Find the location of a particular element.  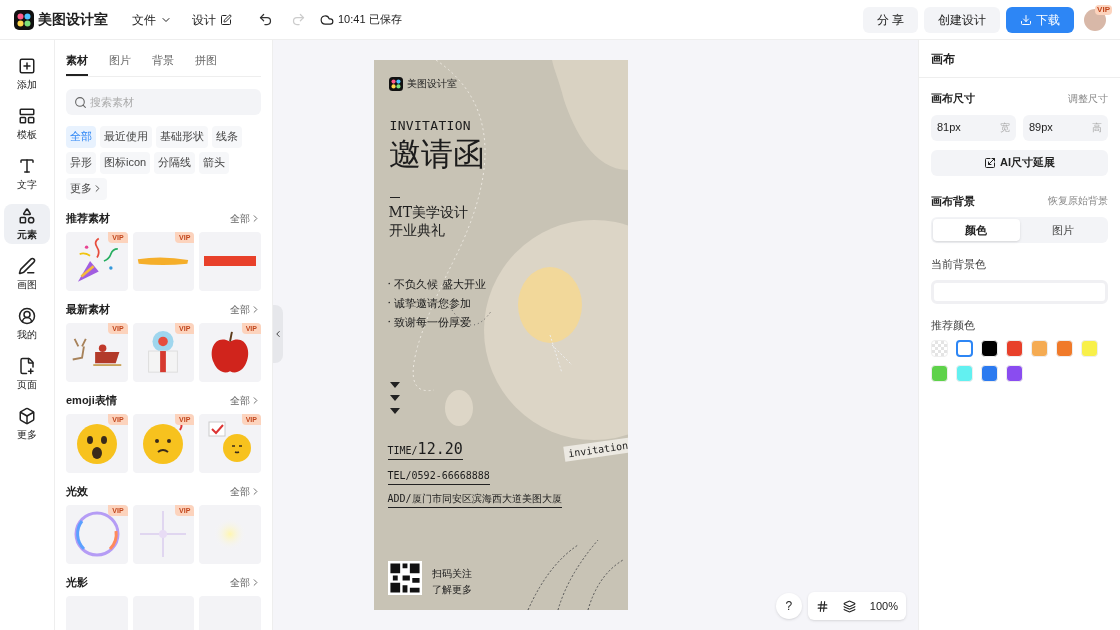

filter-chip: 异形 is located at coordinates (81, 162).